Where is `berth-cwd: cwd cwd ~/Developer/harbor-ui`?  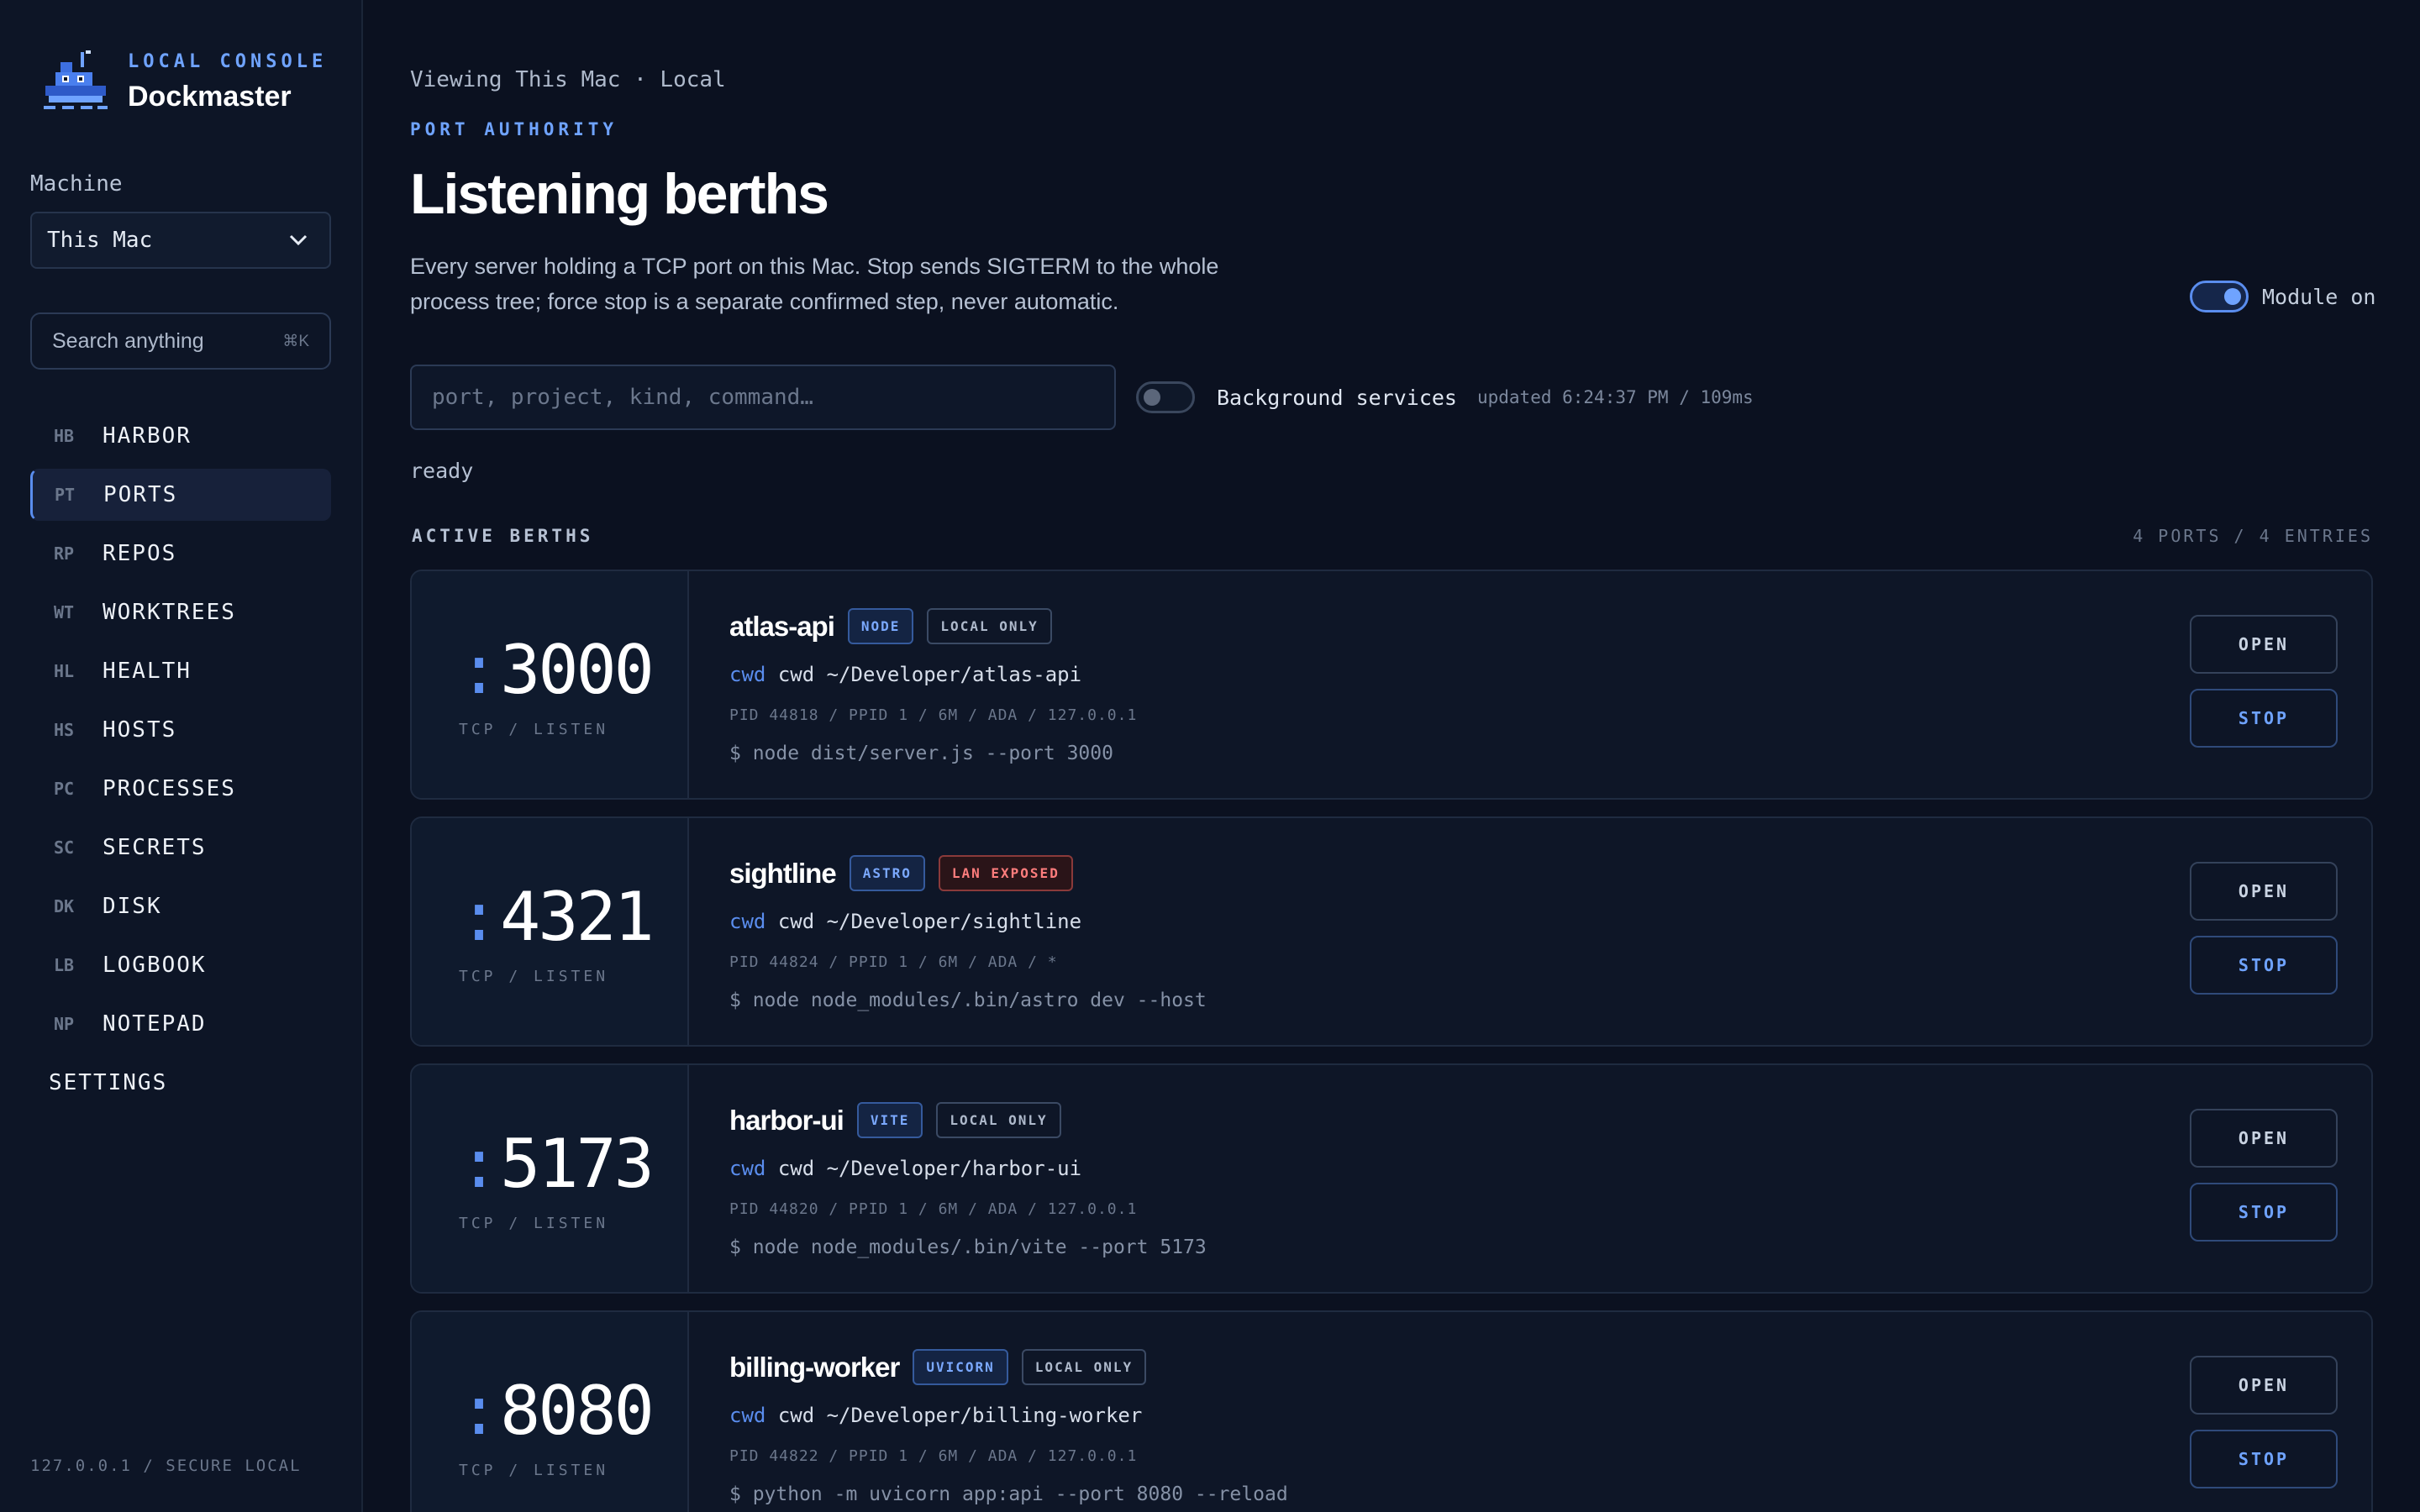
berth-cwd: cwd cwd ~/Developer/harbor-ui is located at coordinates (1550, 1168).